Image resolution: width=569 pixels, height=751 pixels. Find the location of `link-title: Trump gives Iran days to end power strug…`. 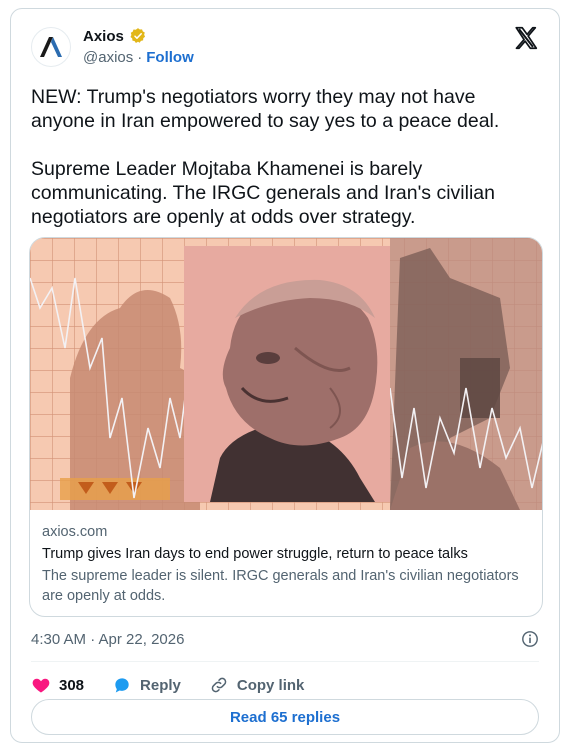

link-title: Trump gives Iran days to end power strug… is located at coordinates (255, 554).